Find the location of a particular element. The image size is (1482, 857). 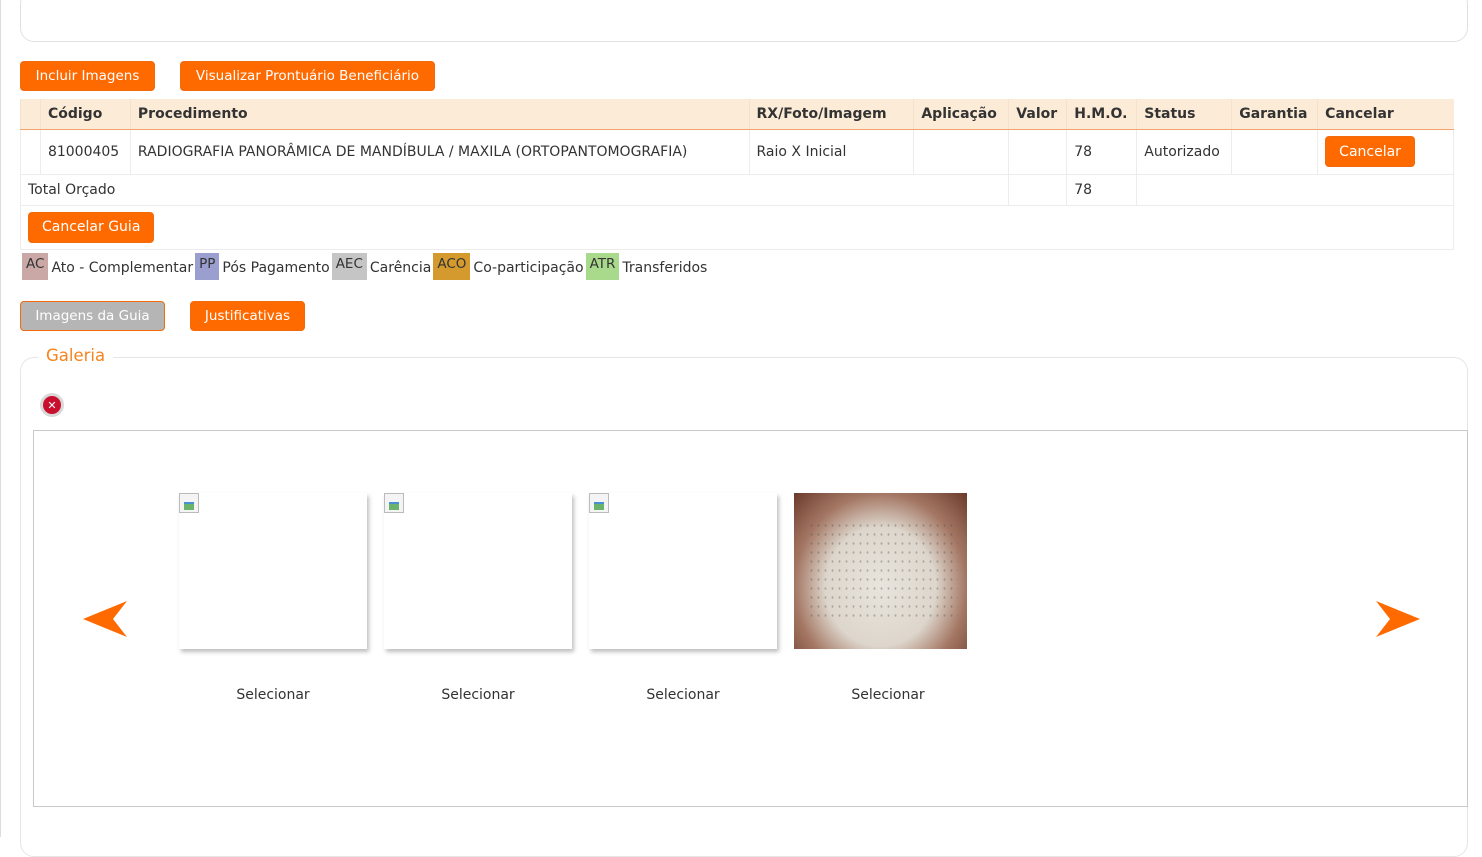

legend-swatch-aco: ACO is located at coordinates (452, 266).